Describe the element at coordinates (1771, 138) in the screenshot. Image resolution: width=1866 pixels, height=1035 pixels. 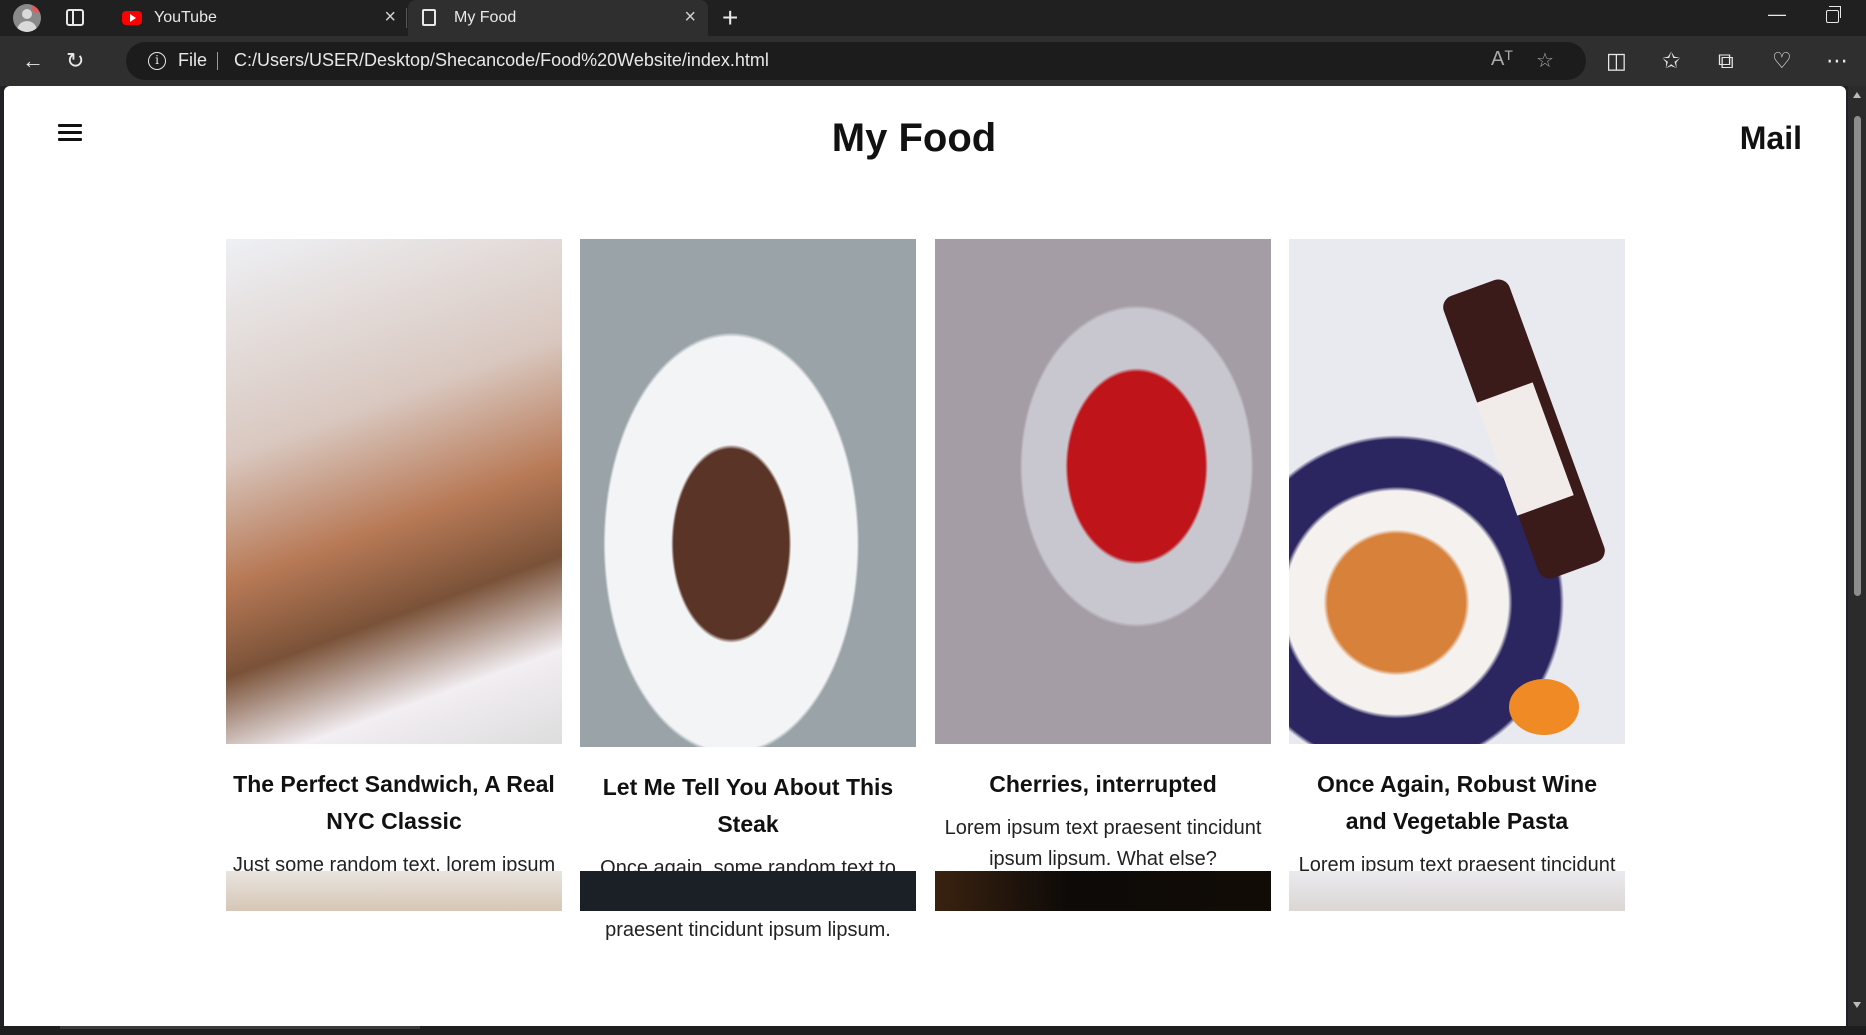
I see `mail-link: Mail` at that location.